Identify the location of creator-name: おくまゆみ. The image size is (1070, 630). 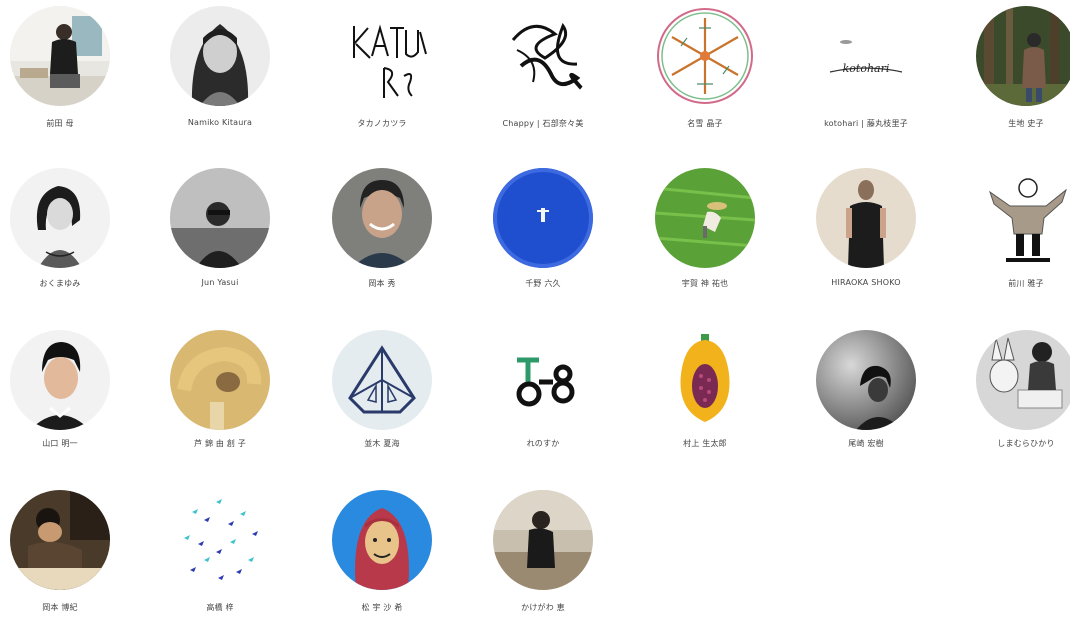
(60, 283).